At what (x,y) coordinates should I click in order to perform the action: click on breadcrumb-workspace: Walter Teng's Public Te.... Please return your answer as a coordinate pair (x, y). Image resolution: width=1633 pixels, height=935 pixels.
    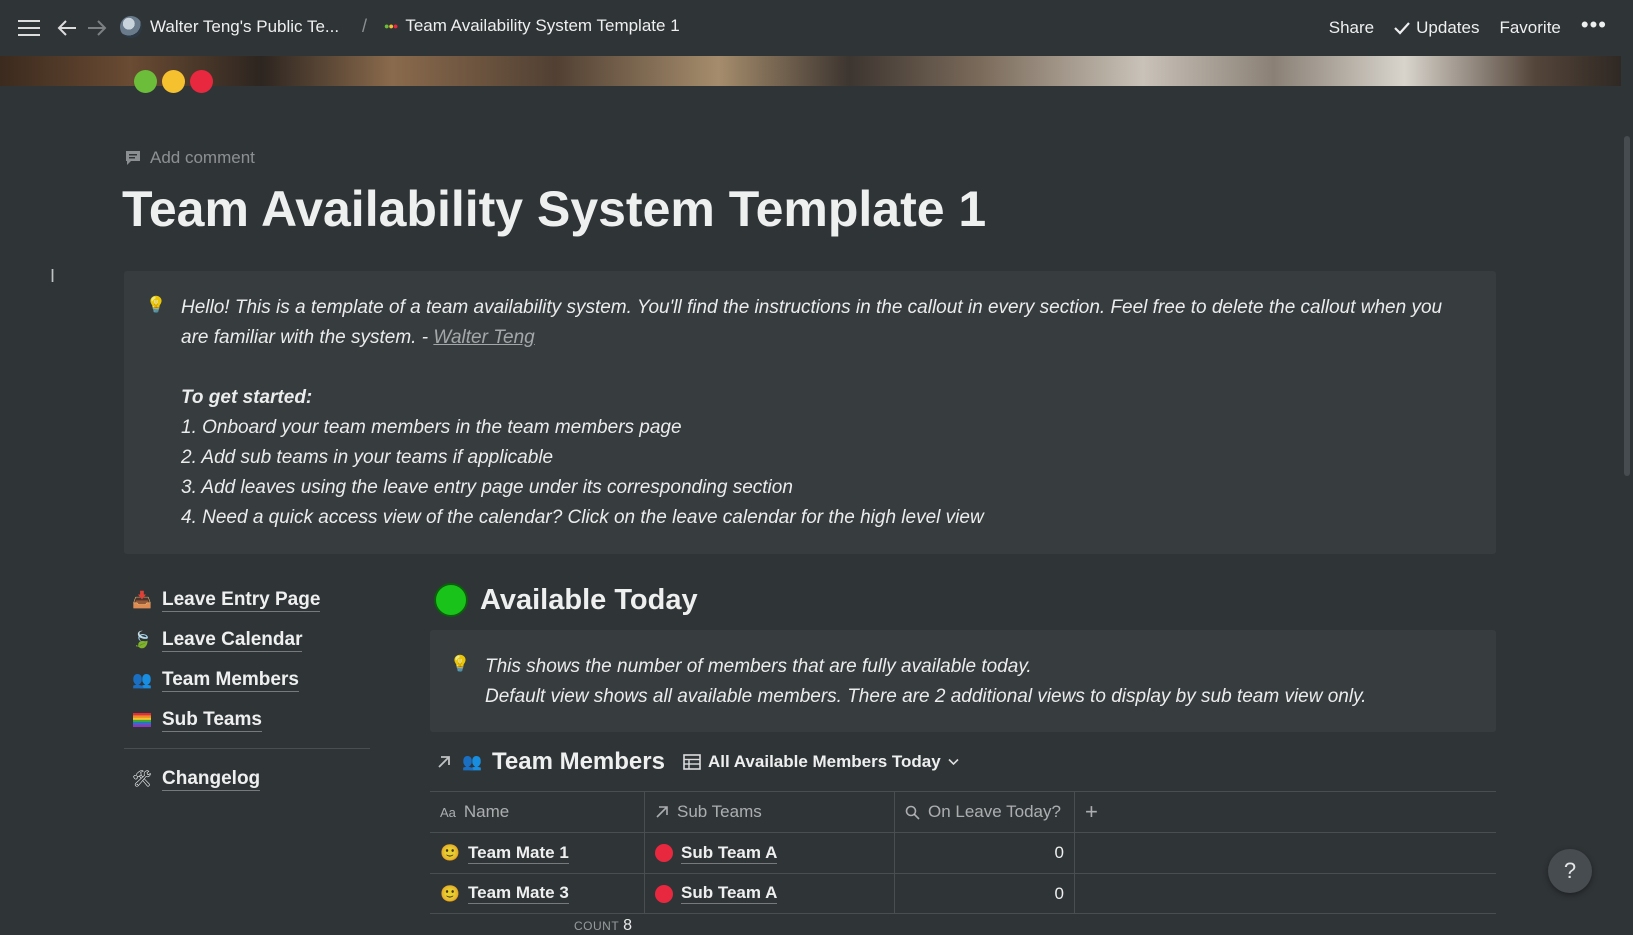
    Looking at the image, I should click on (229, 27).